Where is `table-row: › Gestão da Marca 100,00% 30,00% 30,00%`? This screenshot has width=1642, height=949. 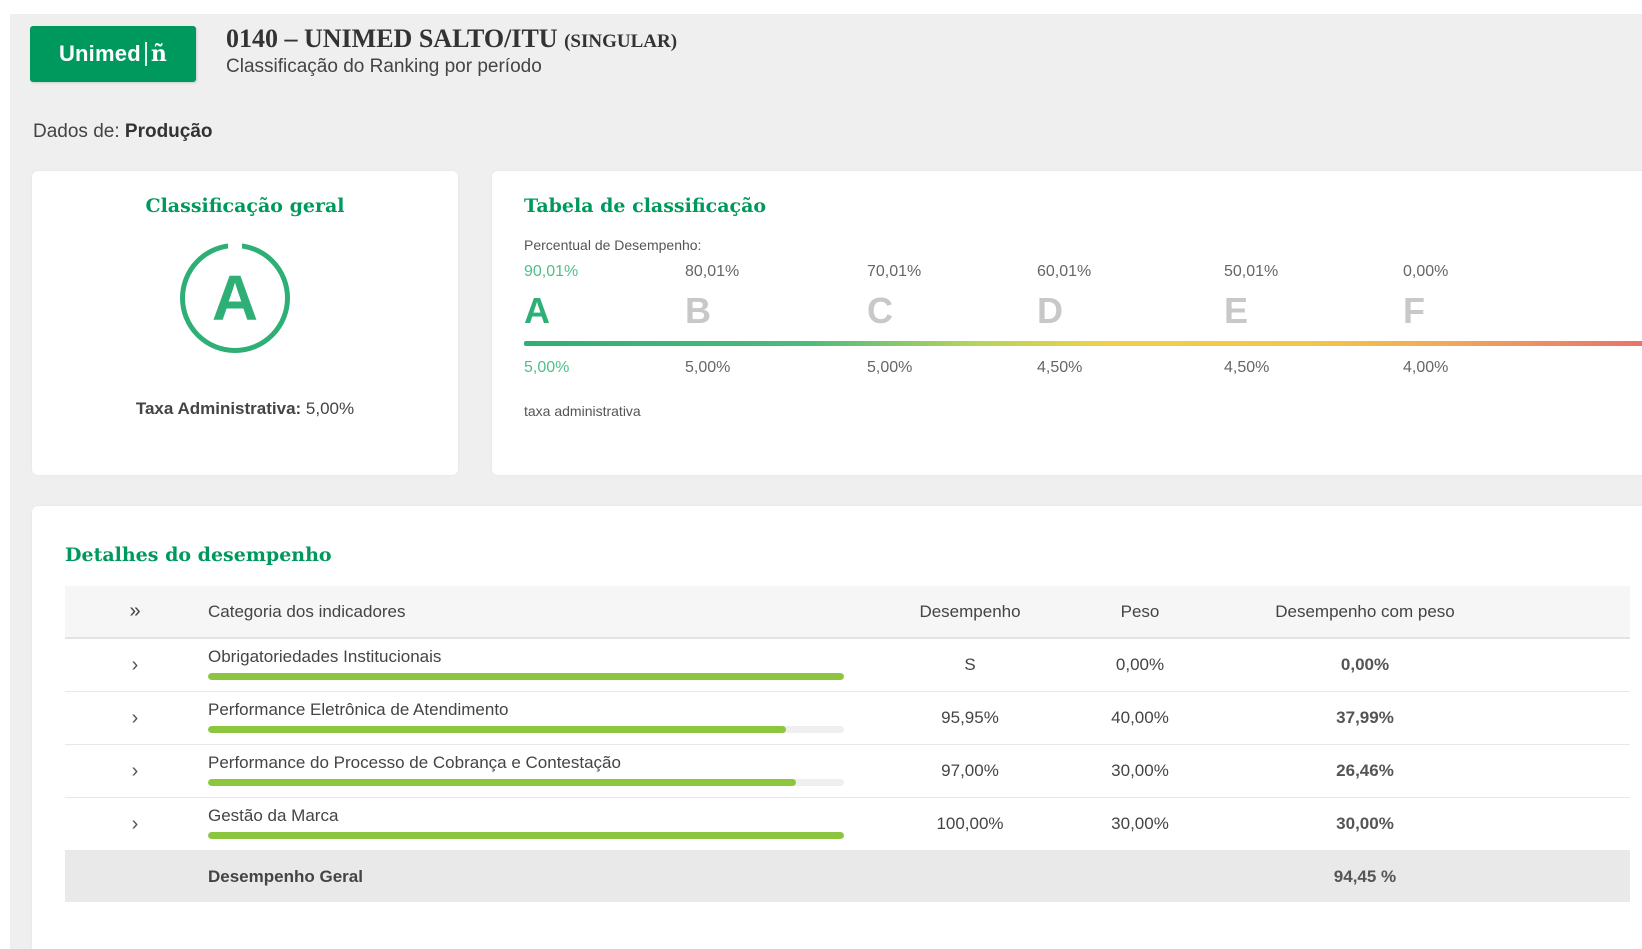
table-row: › Gestão da Marca 100,00% 30,00% 30,00% is located at coordinates (847, 824).